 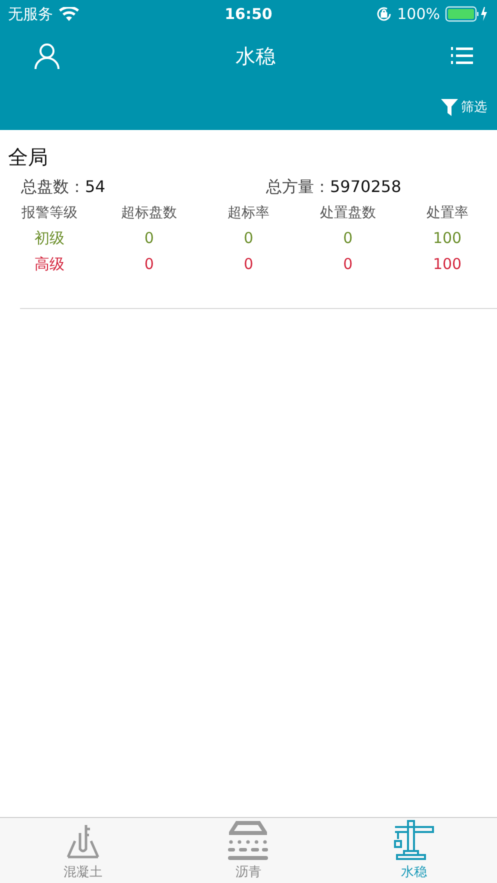 I want to click on section-title: 全局, so click(x=28, y=157).